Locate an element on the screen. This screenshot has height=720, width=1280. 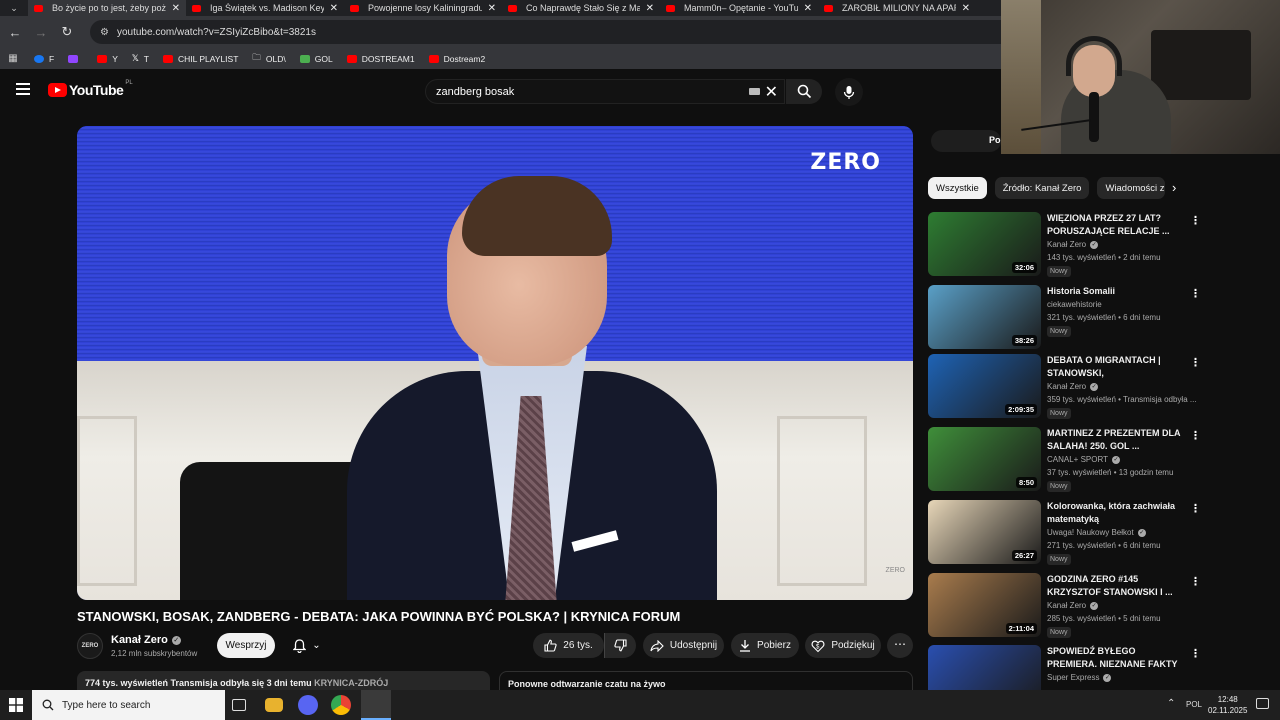
obs-icon is located at coordinates (376, 705).